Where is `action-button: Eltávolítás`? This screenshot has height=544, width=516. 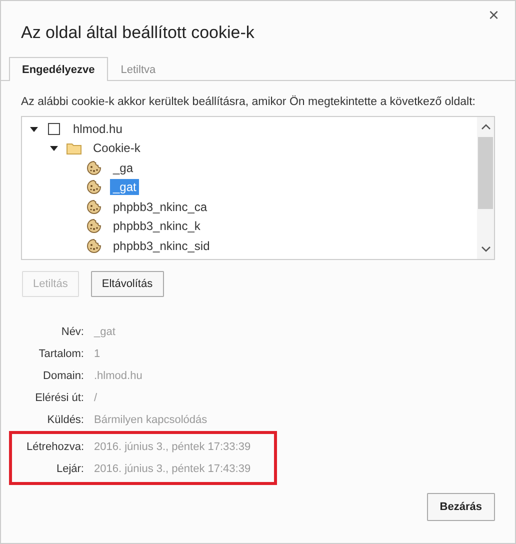
action-button: Eltávolítás is located at coordinates (127, 284).